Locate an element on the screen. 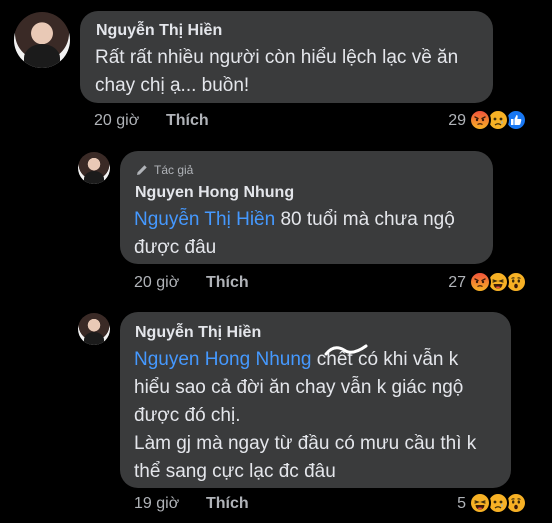 The width and height of the screenshot is (552, 523). comment-text-line: chay chị ạ... buồn! is located at coordinates (172, 85).